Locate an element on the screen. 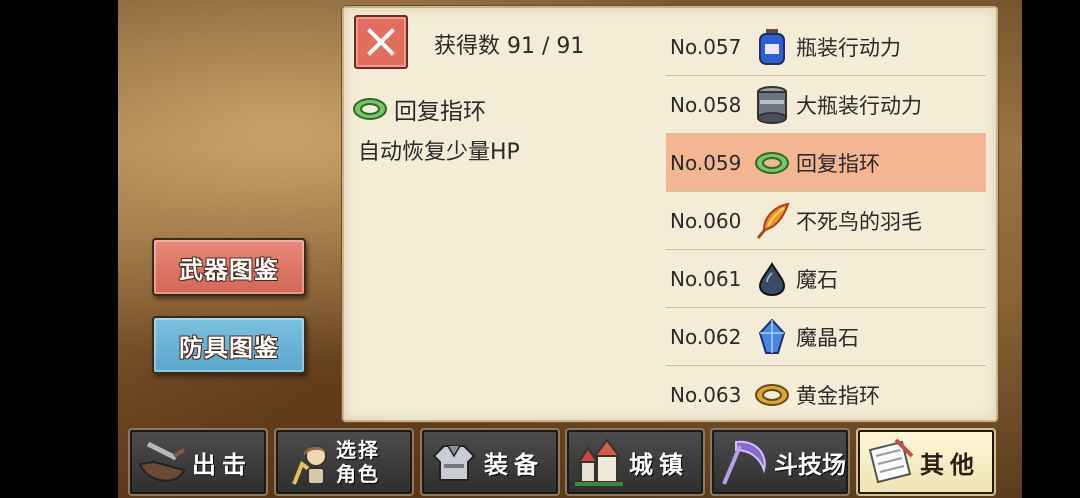 This screenshot has height=498, width=1080. gold-ring-icon is located at coordinates (772, 394).